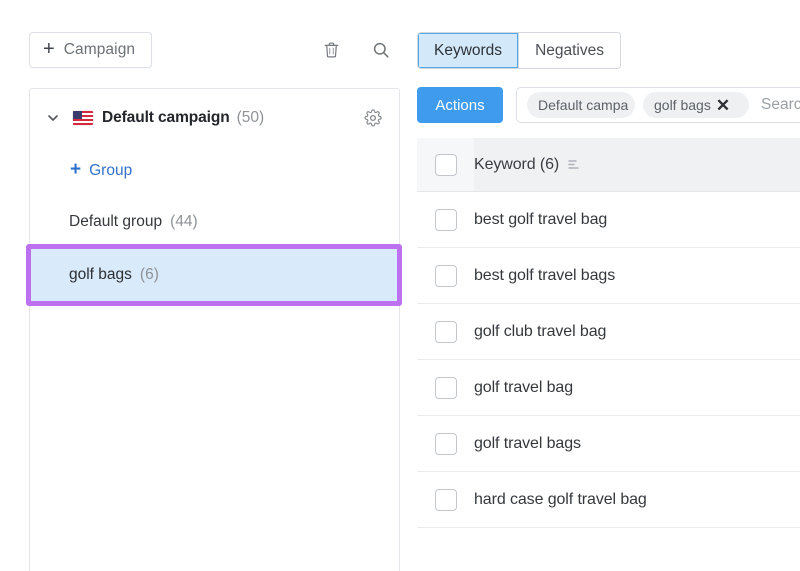  What do you see at coordinates (723, 105) in the screenshot?
I see `close-icon: ✕` at bounding box center [723, 105].